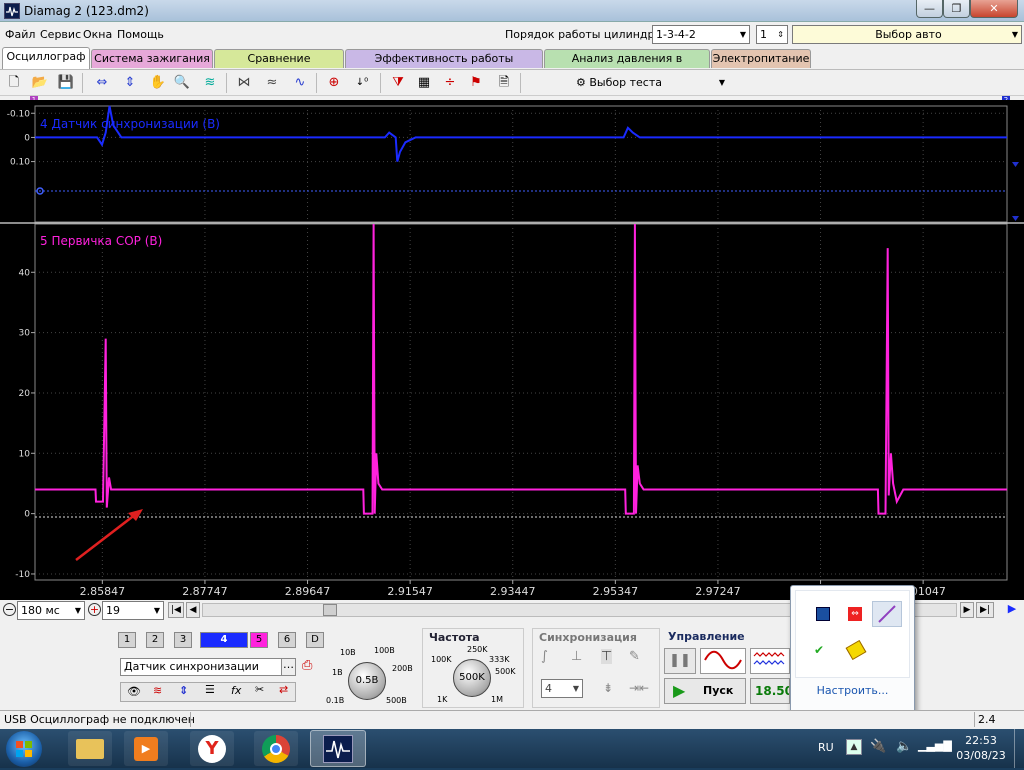  I want to click on tab-cylinder-compare: Сравнение цилиндров, so click(279, 66).